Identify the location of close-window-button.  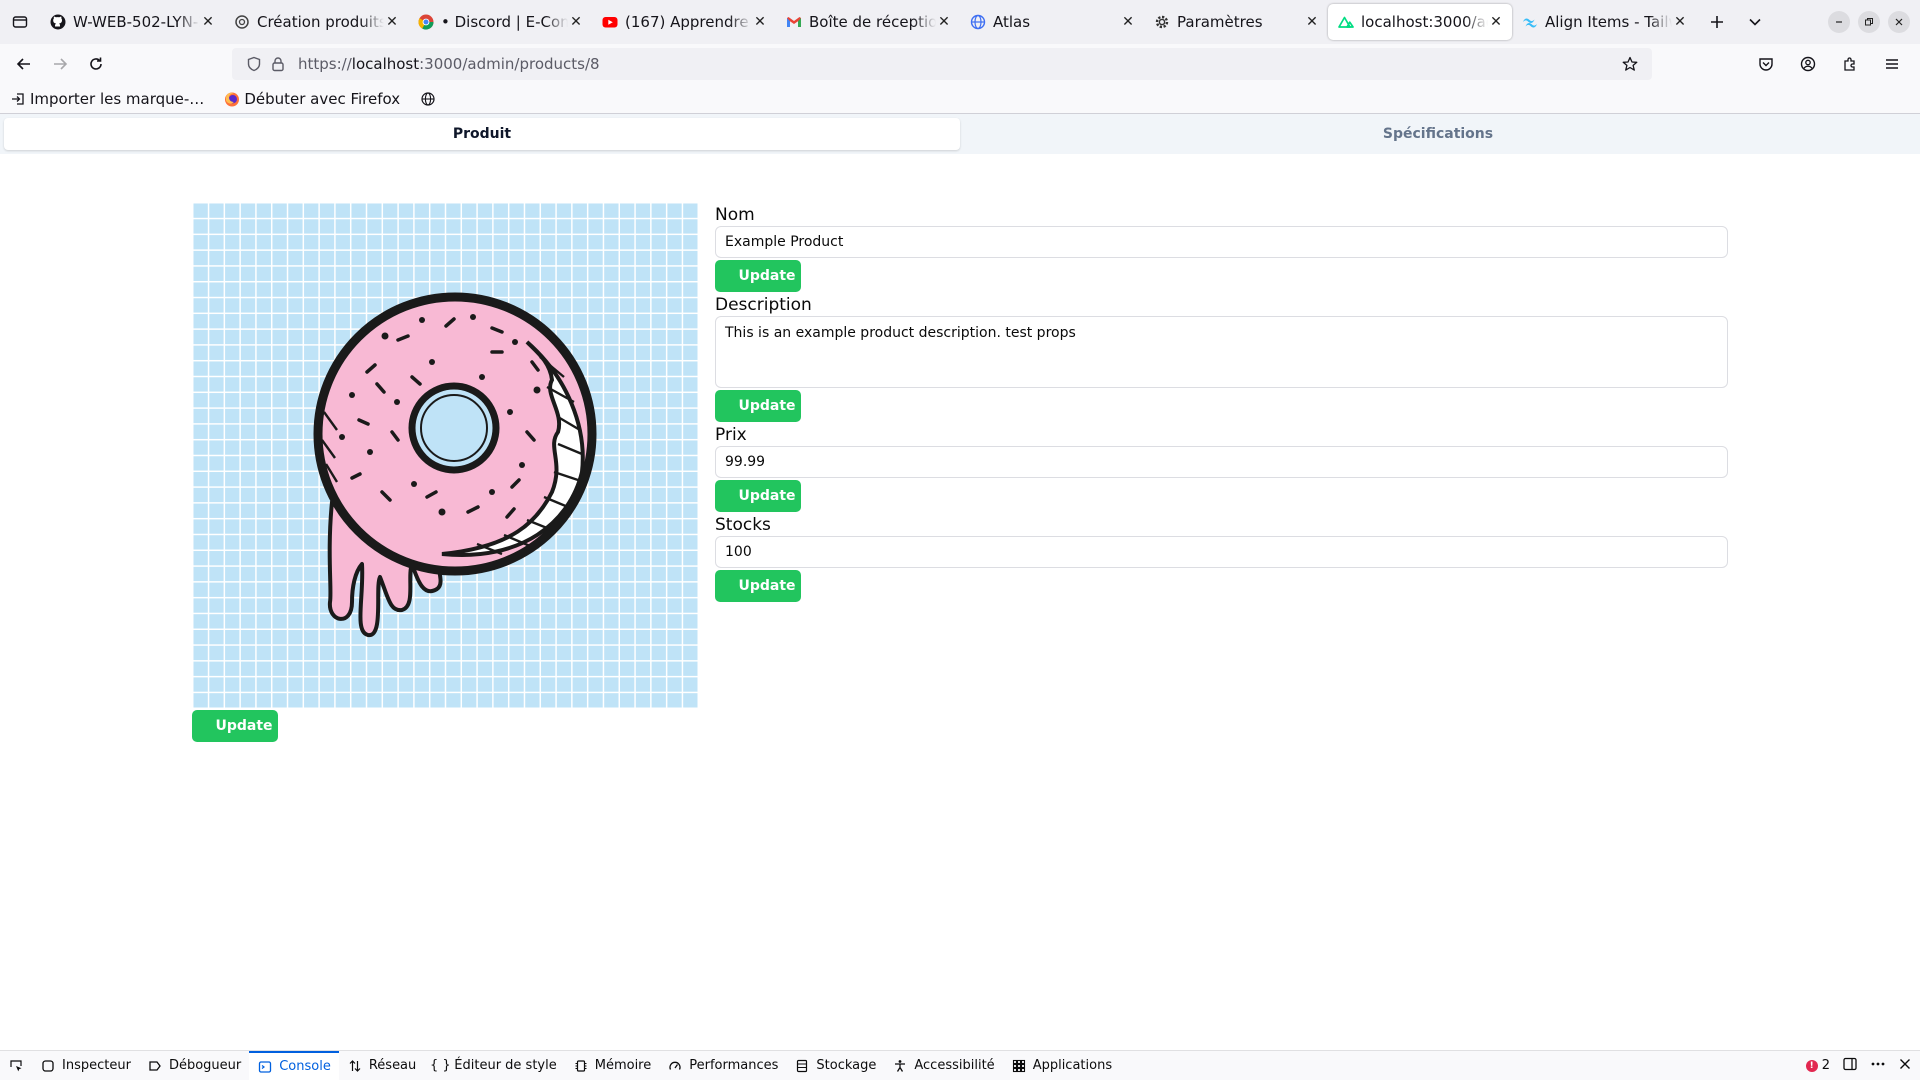
(1899, 22).